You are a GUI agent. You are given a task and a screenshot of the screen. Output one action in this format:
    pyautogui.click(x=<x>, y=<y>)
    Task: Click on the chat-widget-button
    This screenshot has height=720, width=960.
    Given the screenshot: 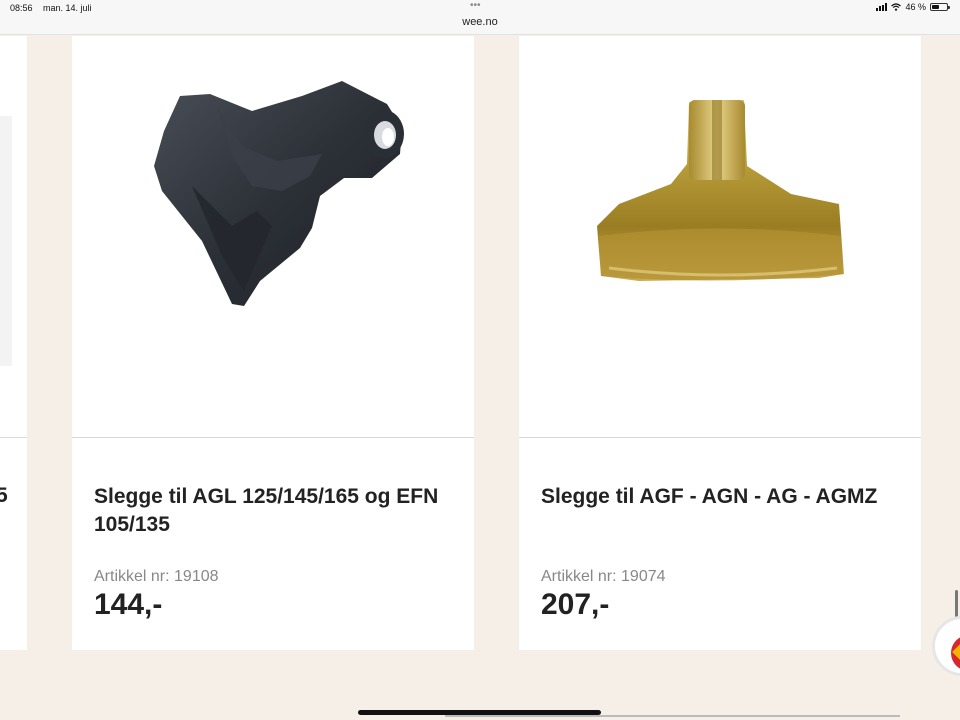 What is the action you would take?
    pyautogui.click(x=946, y=646)
    